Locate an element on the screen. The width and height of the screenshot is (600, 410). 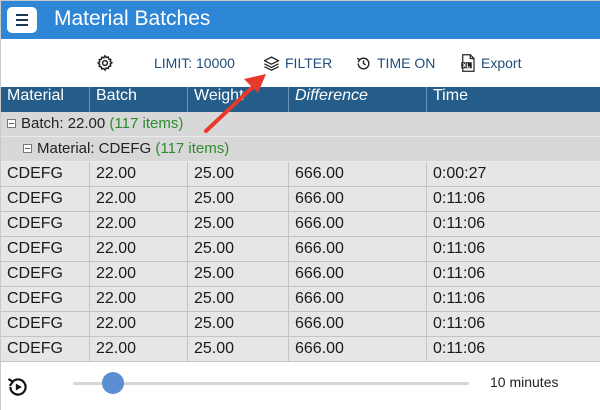
filter-button: FILTER is located at coordinates (297, 63).